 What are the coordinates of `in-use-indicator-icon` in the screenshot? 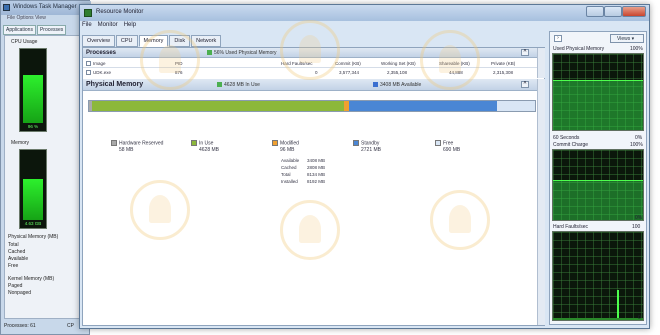 It's located at (219, 85).